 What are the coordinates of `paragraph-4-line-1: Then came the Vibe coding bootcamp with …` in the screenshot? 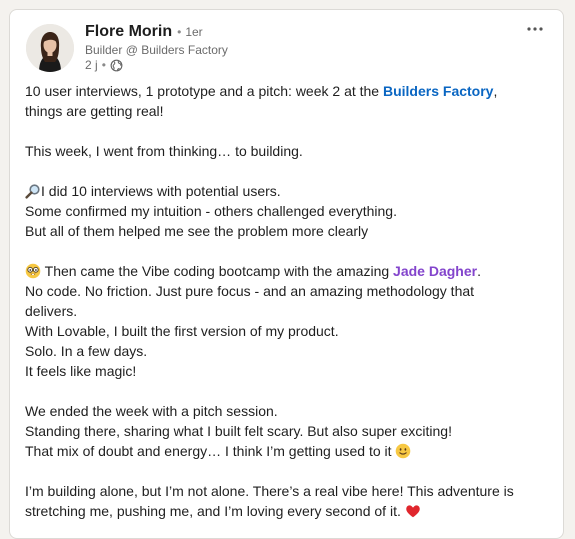 It's located at (285, 271).